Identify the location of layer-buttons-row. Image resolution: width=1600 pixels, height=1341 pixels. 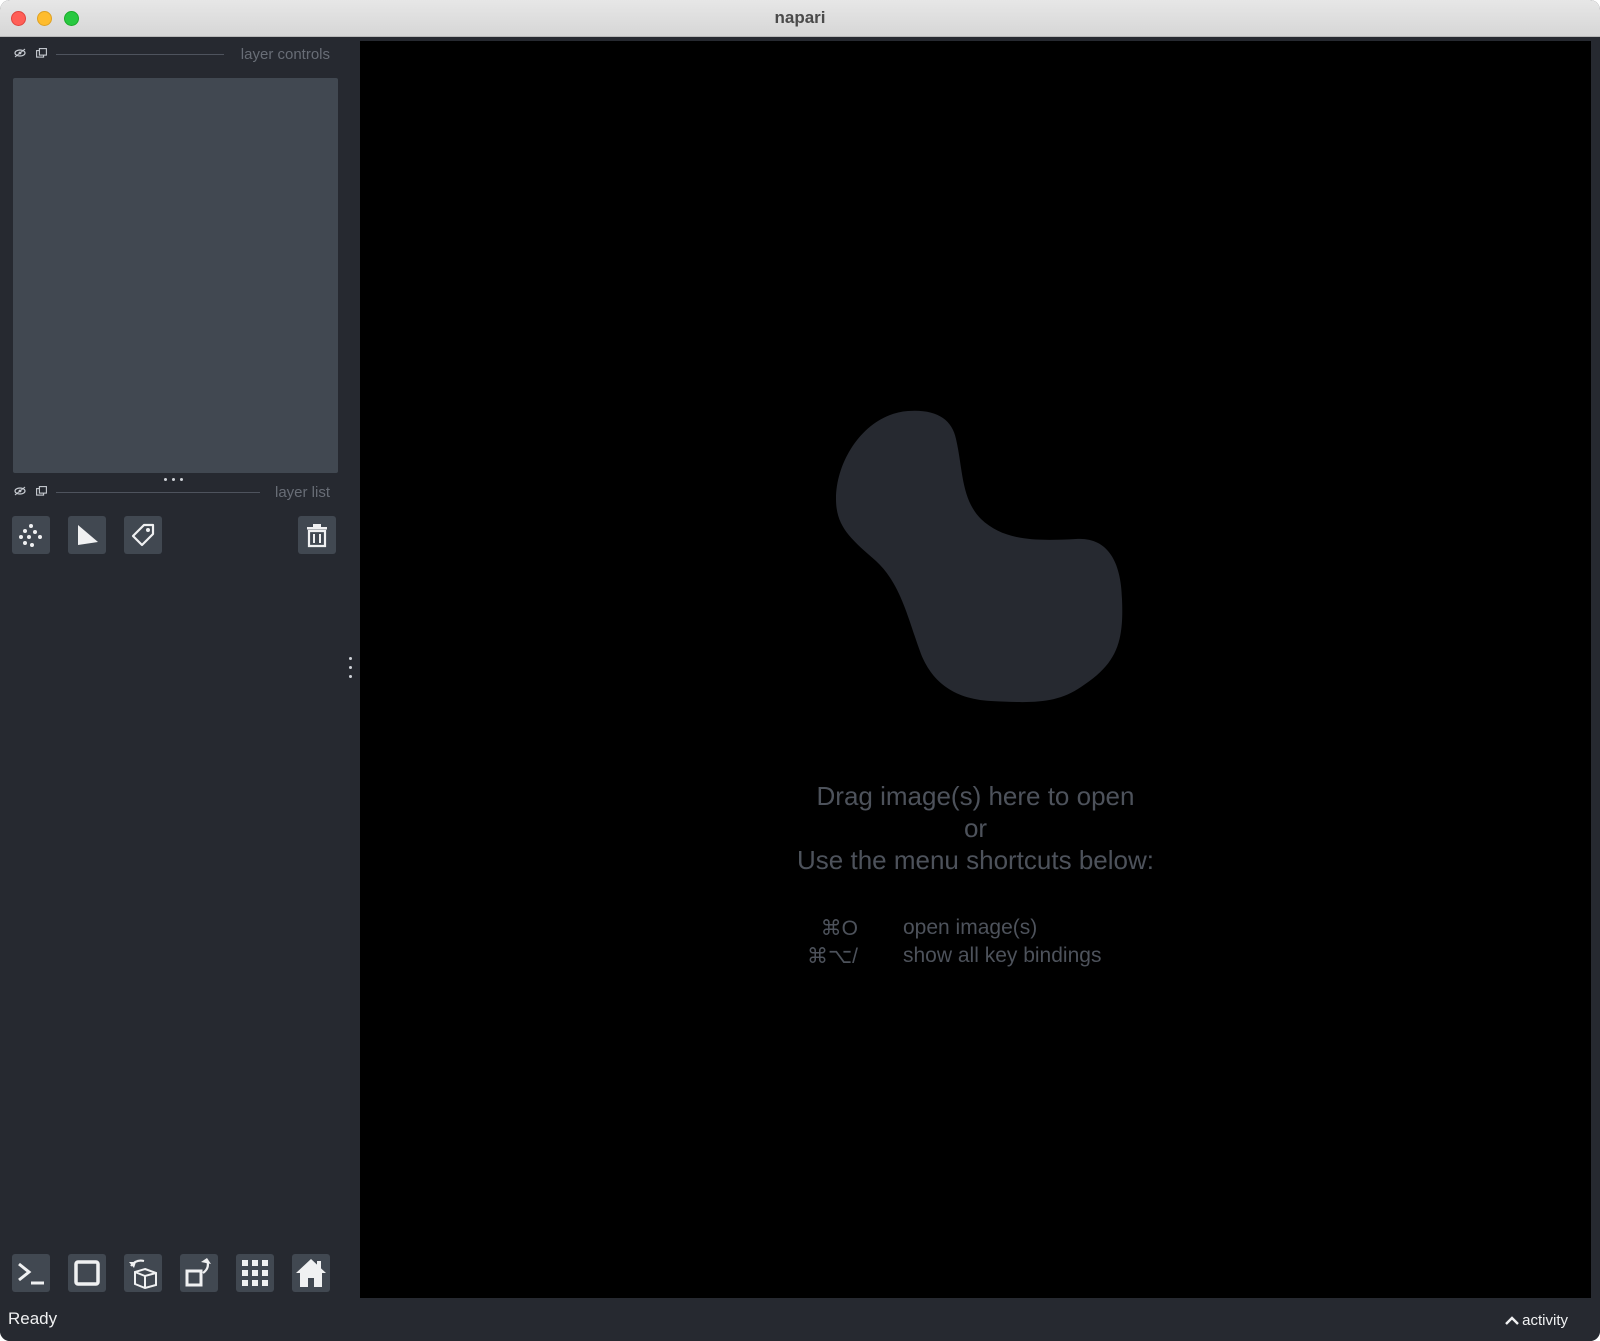
(180, 536).